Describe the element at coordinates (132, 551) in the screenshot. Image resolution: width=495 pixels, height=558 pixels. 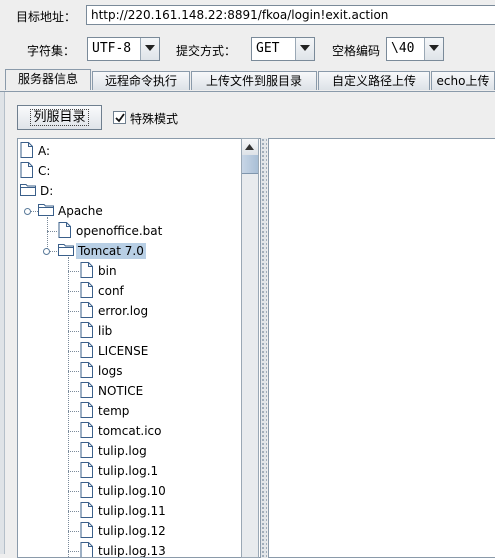
I see `tree-node-label: tulip.log.13` at that location.